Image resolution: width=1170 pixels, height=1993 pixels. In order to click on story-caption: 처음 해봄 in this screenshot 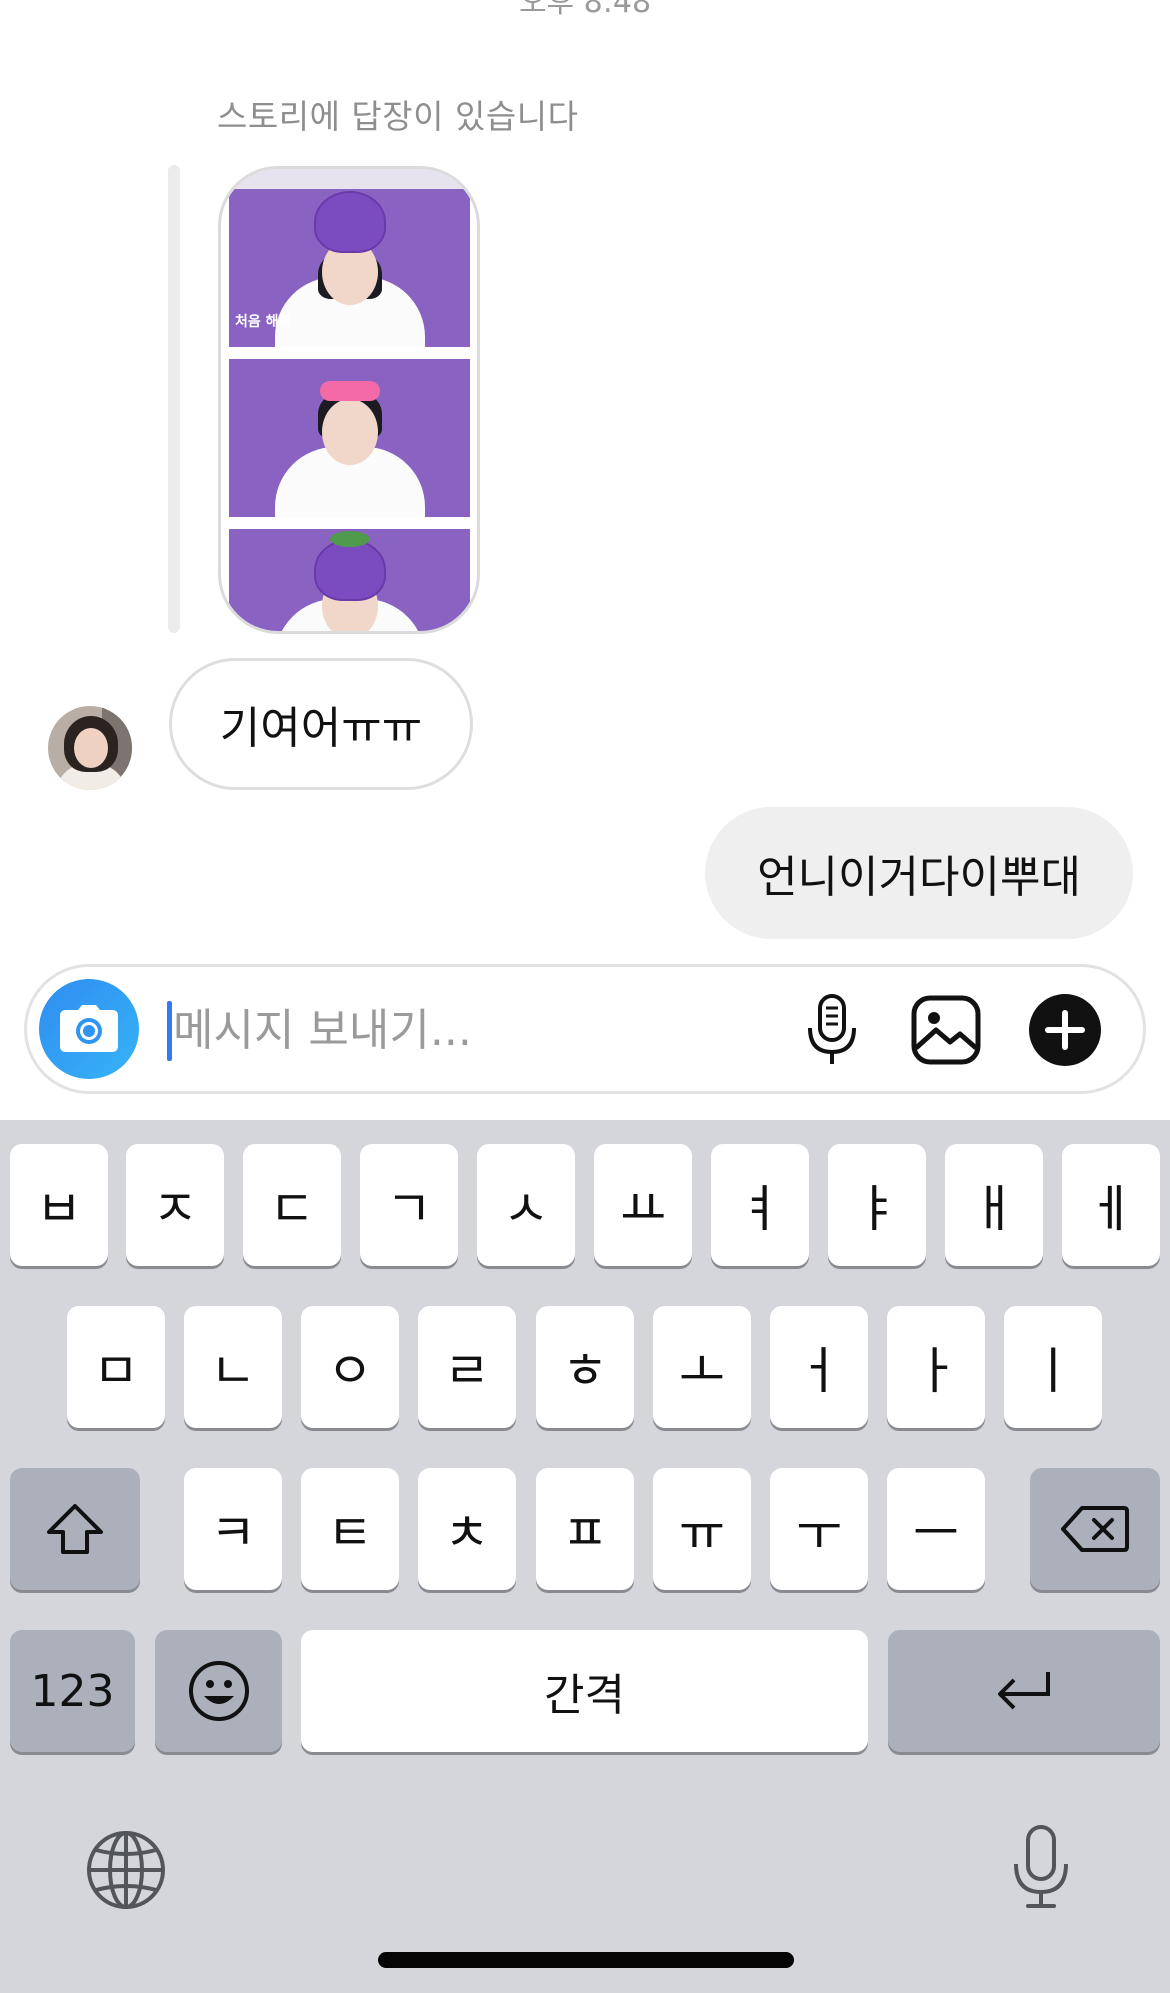, I will do `click(263, 322)`.